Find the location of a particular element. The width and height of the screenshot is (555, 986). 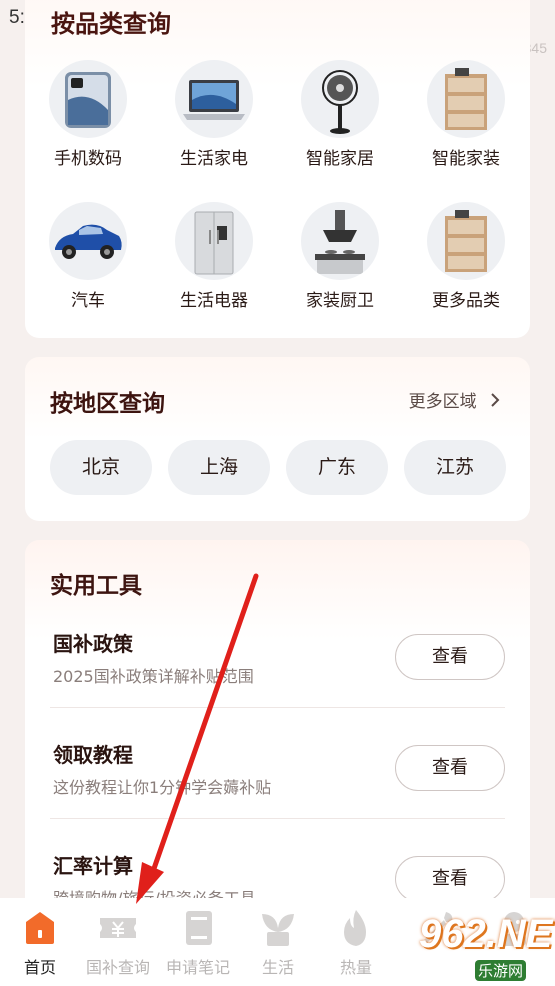

tool-desc: 2025国补政策详解补贴范围 is located at coordinates (153, 676).